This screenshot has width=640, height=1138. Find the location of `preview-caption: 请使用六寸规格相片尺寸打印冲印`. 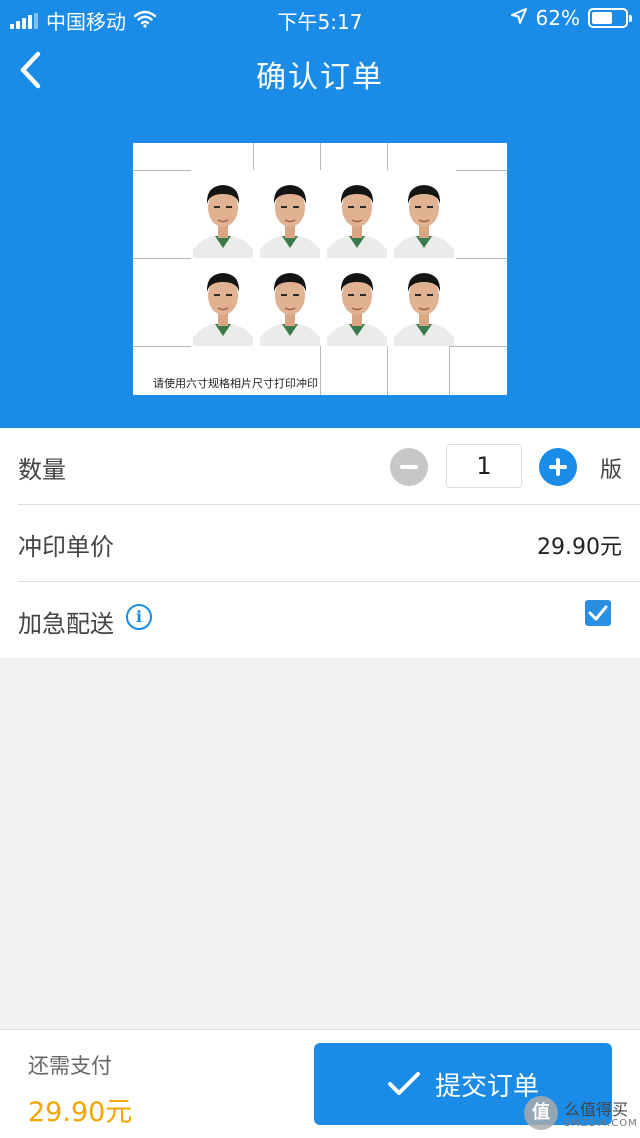

preview-caption: 请使用六寸规格相片尺寸打印冲印 is located at coordinates (235, 383).